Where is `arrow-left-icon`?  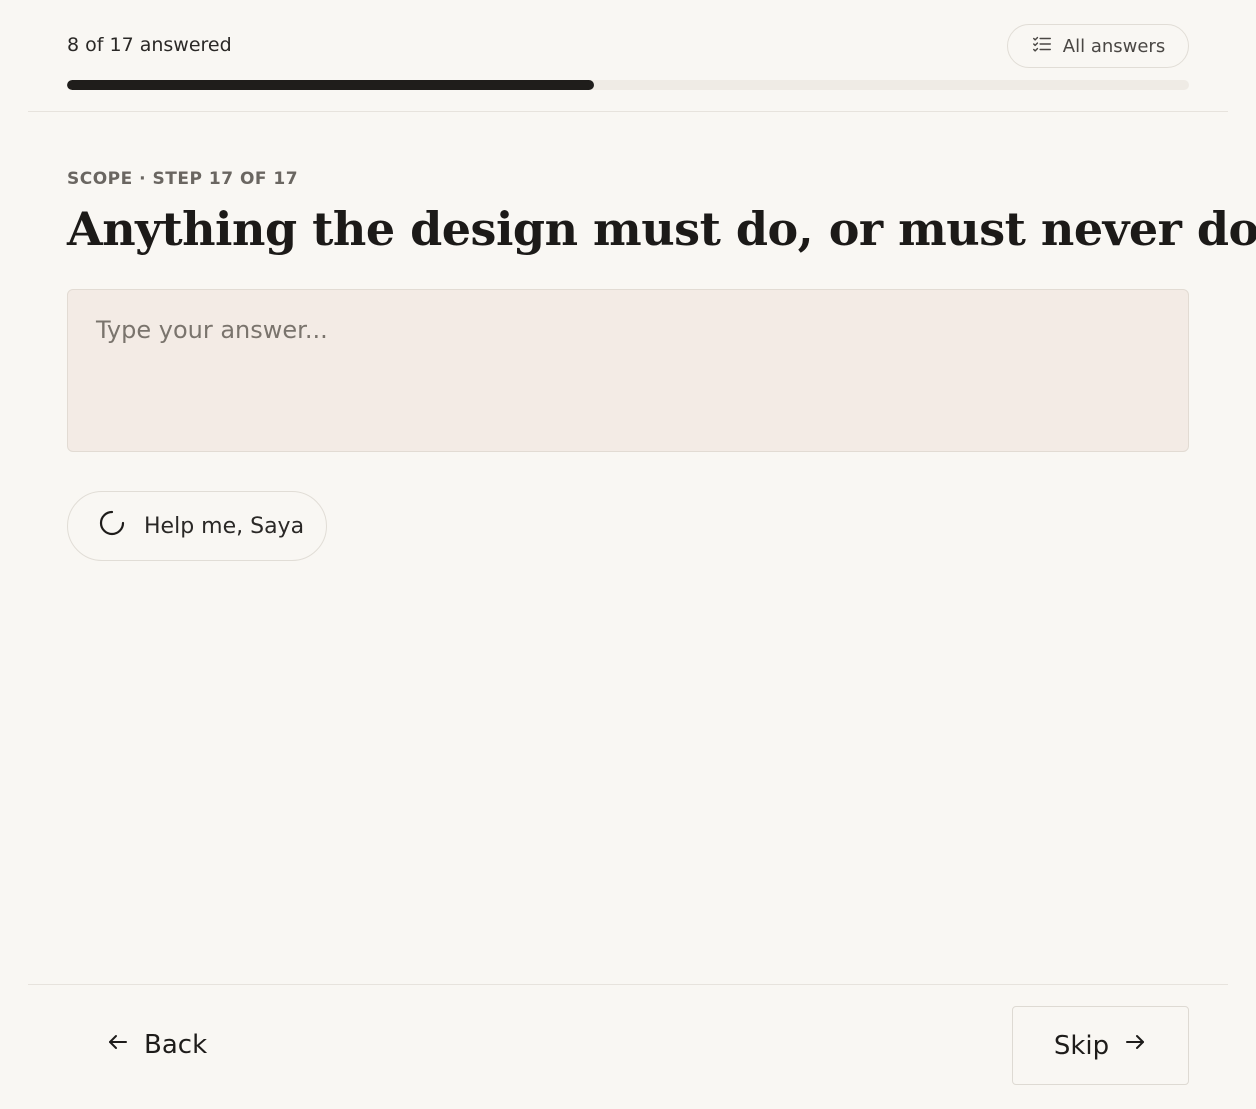 arrow-left-icon is located at coordinates (118, 1045).